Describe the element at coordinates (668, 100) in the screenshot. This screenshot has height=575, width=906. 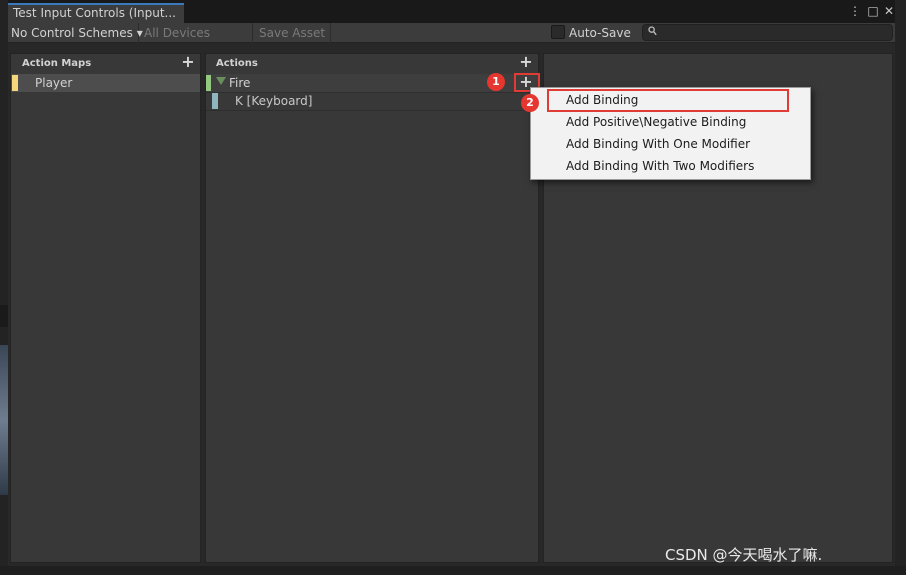
I see `annotation-highlight-add-binding` at that location.